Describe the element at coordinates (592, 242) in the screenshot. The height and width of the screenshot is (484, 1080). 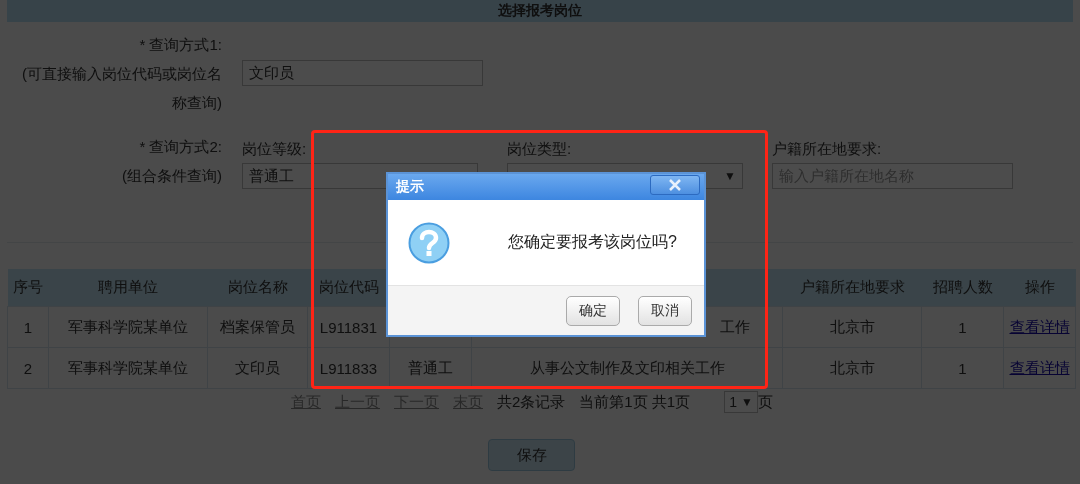
I see `dialog-message: 您确定要报考该岗位吗?` at that location.